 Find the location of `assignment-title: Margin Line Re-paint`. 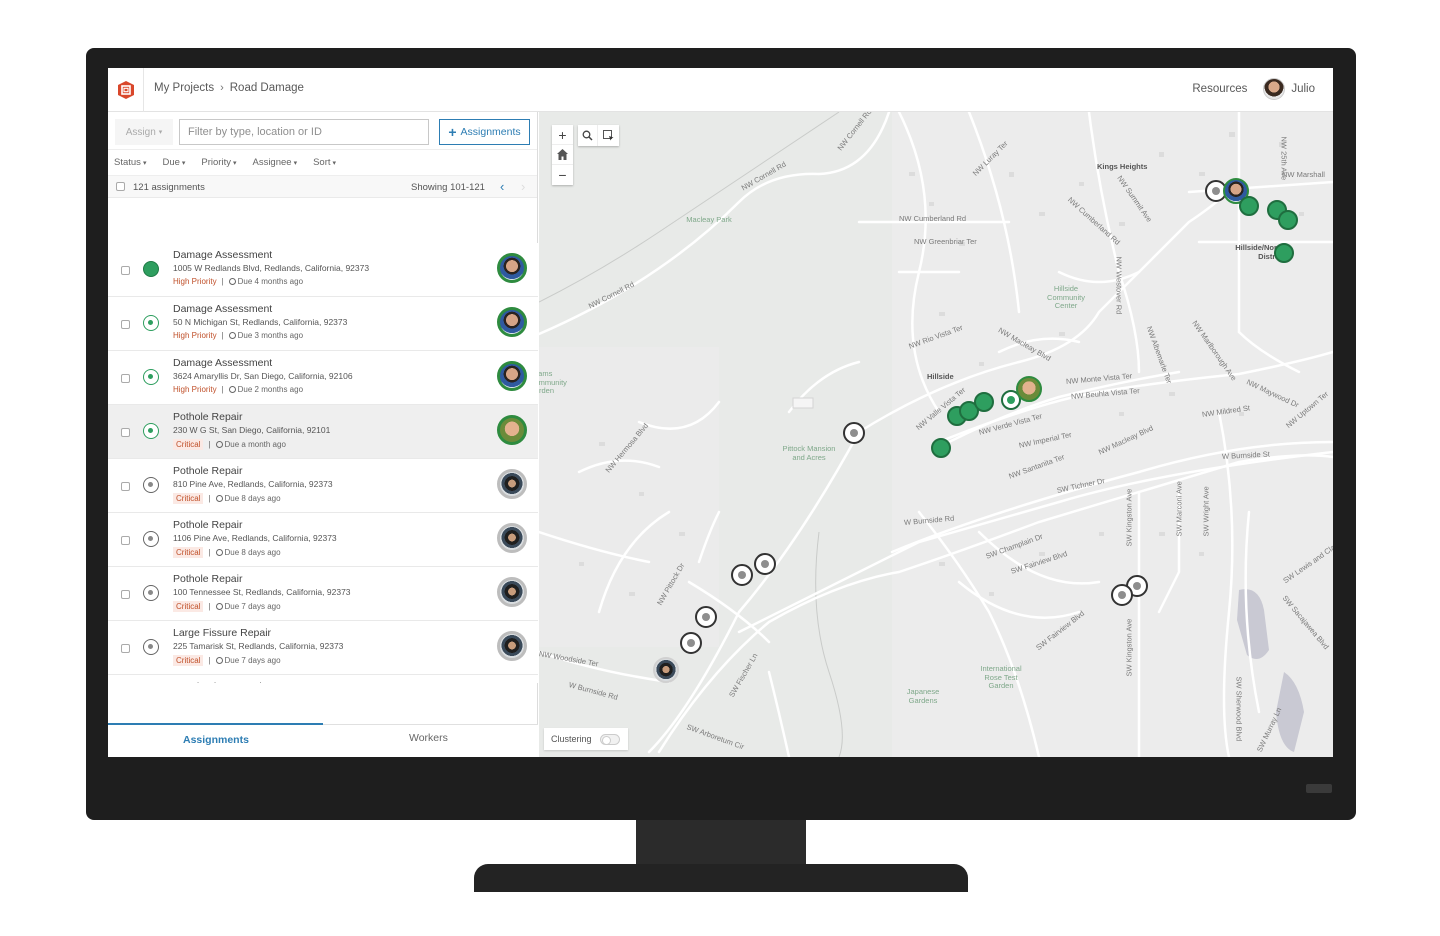

assignment-title: Margin Line Re-paint is located at coordinates (221, 682).